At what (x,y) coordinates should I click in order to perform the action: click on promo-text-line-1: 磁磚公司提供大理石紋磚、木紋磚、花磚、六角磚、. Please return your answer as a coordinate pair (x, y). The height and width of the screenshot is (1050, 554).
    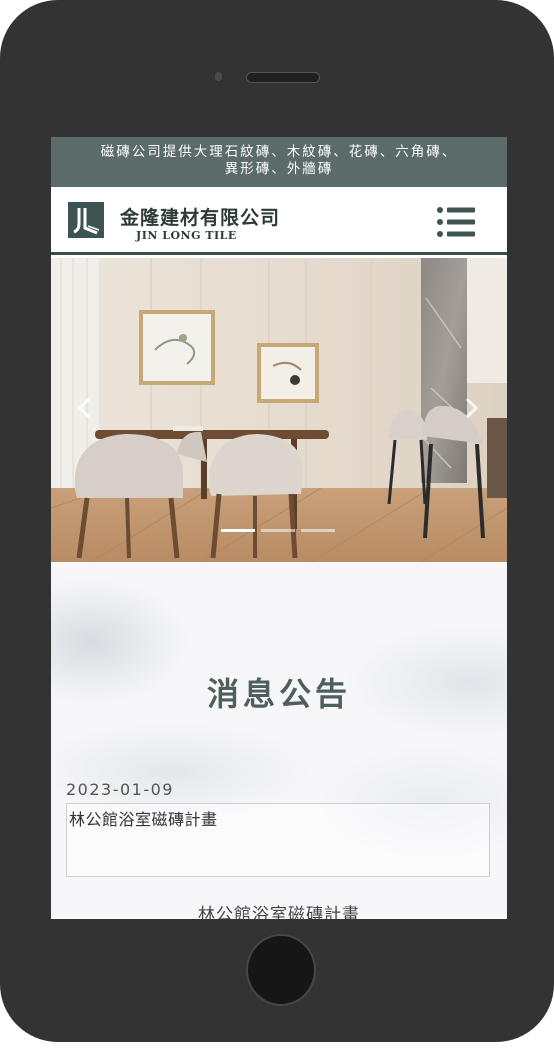
    Looking at the image, I should click on (279, 152).